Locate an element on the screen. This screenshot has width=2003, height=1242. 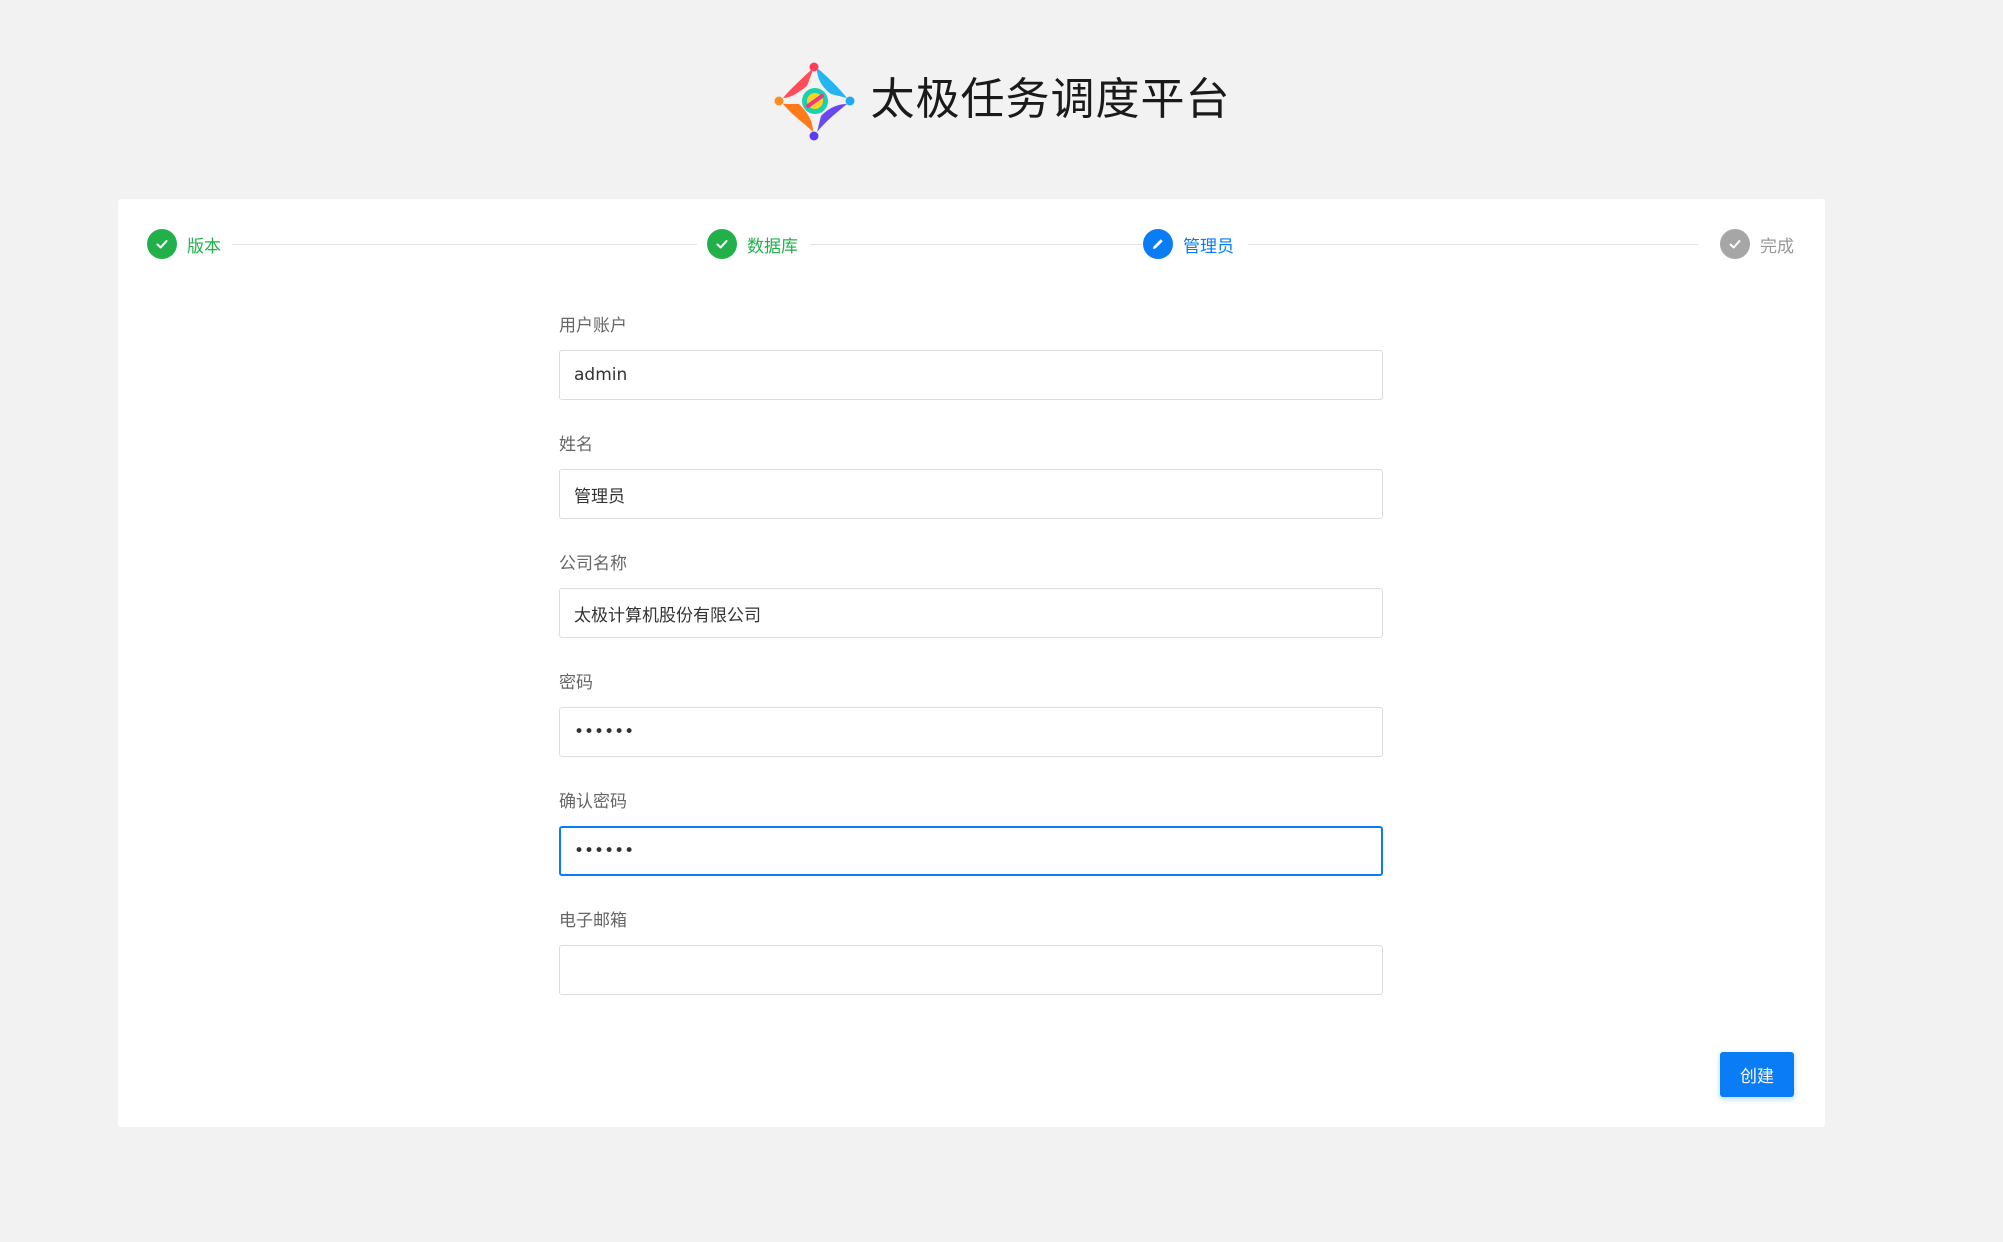
fullname-input is located at coordinates (971, 494).